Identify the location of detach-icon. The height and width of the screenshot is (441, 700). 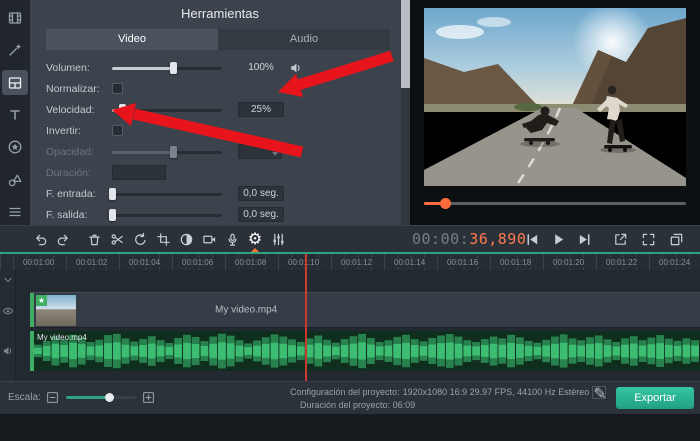
(676, 239).